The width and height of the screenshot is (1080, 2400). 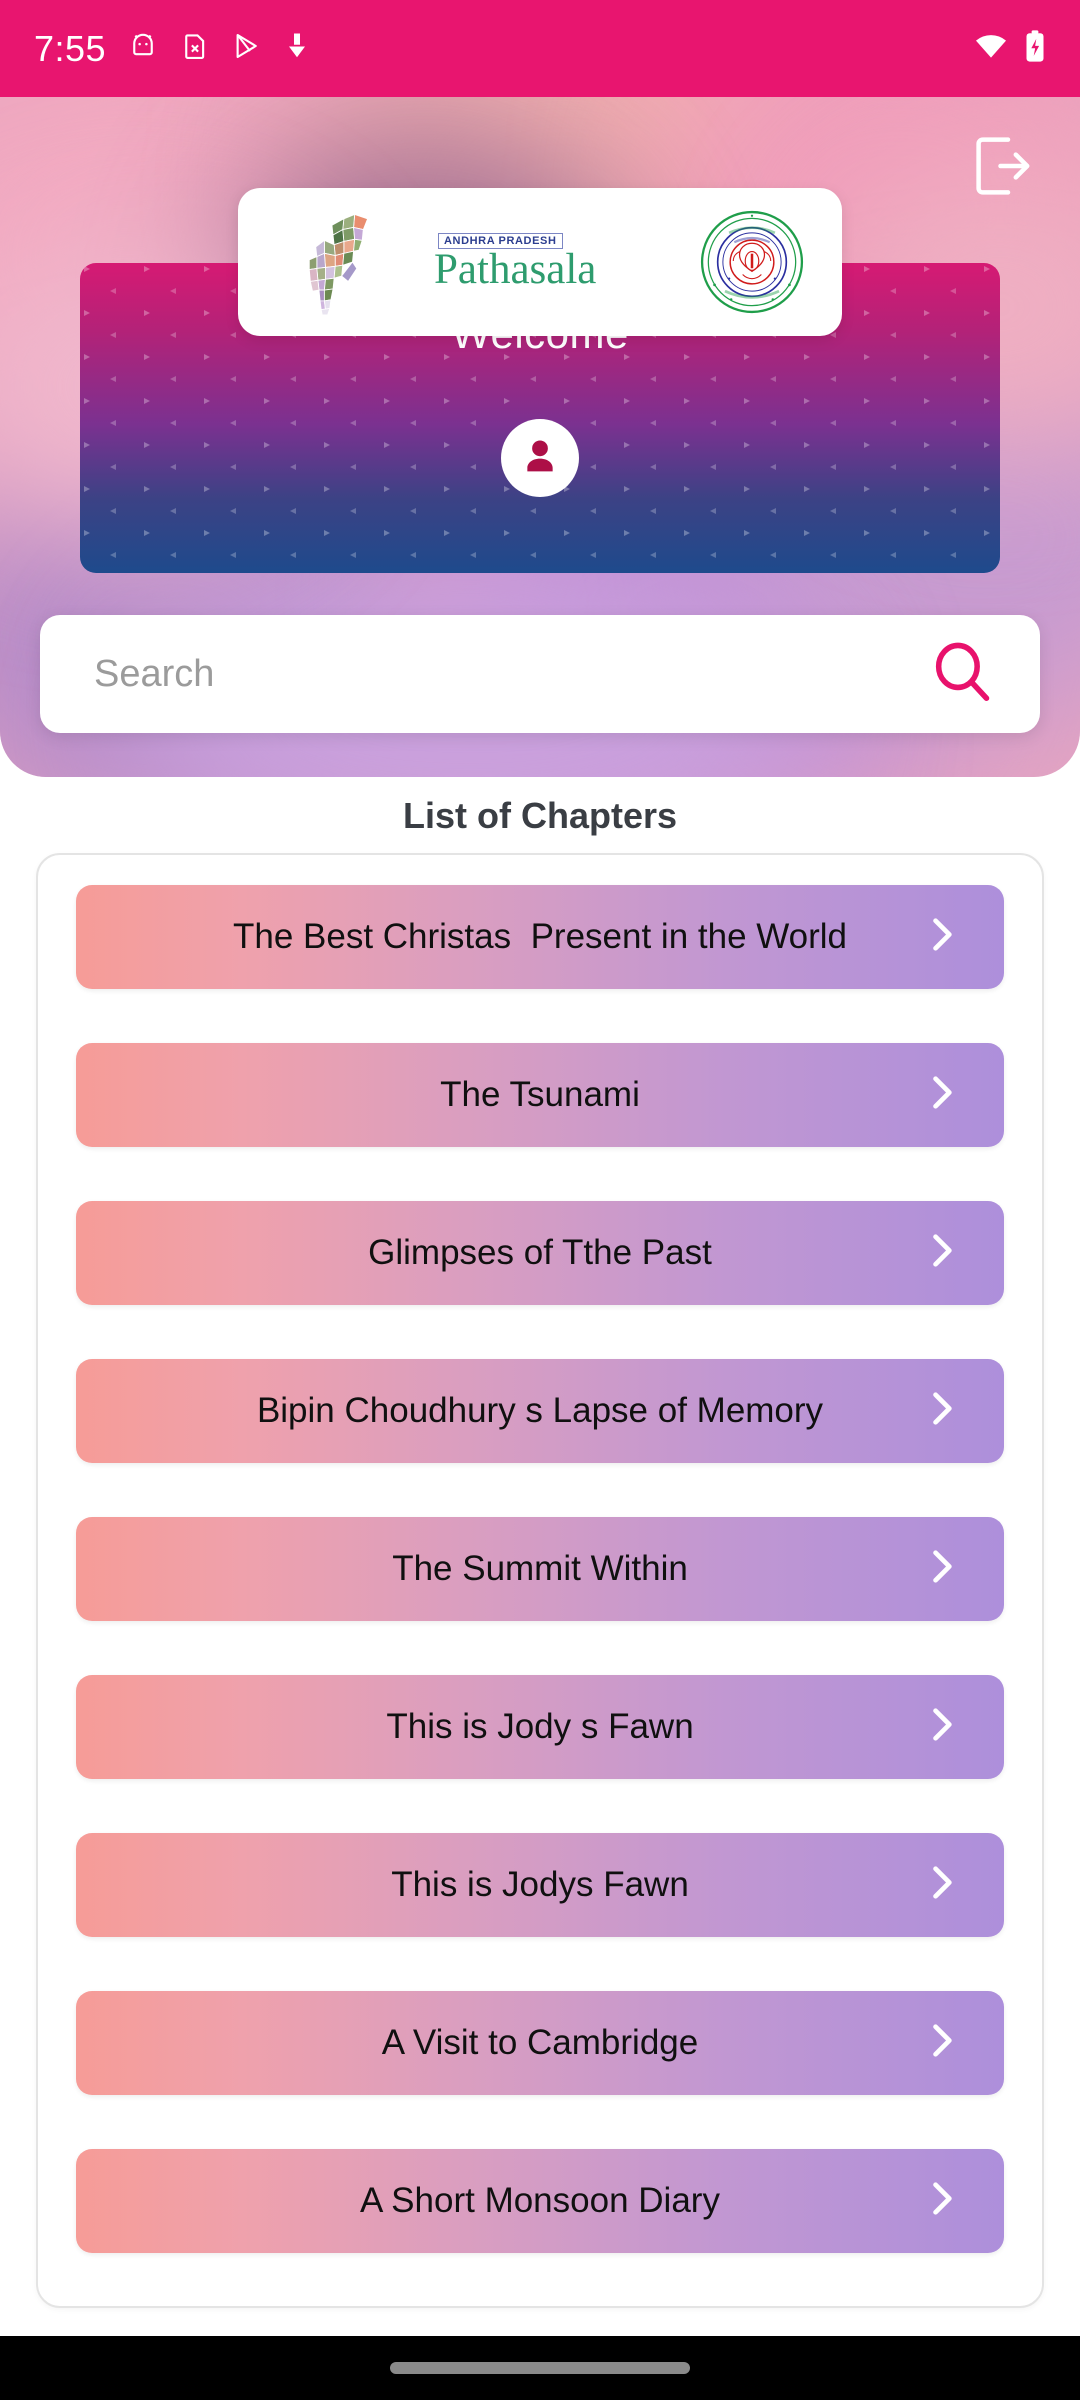 I want to click on chapter-row: This is Jody s Fawn, so click(x=540, y=1727).